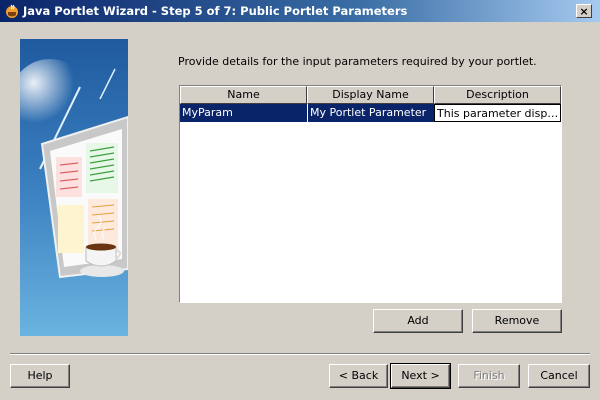 This screenshot has width=600, height=400. Describe the element at coordinates (418, 321) in the screenshot. I see `add-button: Add` at that location.